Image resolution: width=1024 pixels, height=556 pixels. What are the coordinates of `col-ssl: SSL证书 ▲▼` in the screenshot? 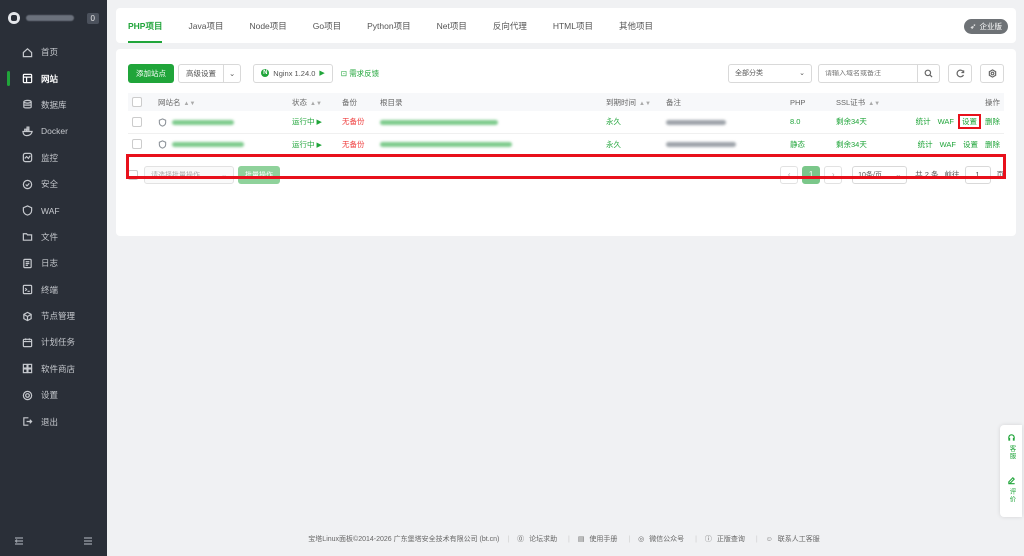 It's located at (866, 102).